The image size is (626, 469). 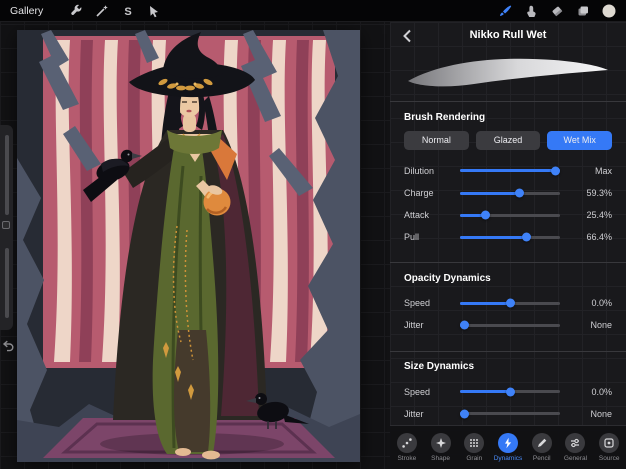 I want to click on grain-icon, so click(x=474, y=442).